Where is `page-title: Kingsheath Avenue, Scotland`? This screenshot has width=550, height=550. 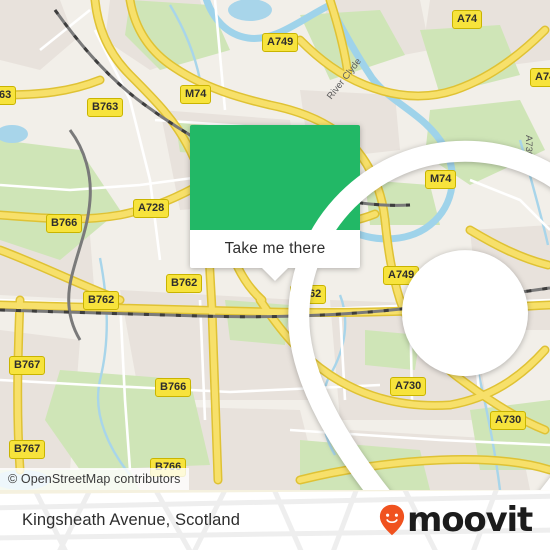
page-title: Kingsheath Avenue, Scotland is located at coordinates (131, 519).